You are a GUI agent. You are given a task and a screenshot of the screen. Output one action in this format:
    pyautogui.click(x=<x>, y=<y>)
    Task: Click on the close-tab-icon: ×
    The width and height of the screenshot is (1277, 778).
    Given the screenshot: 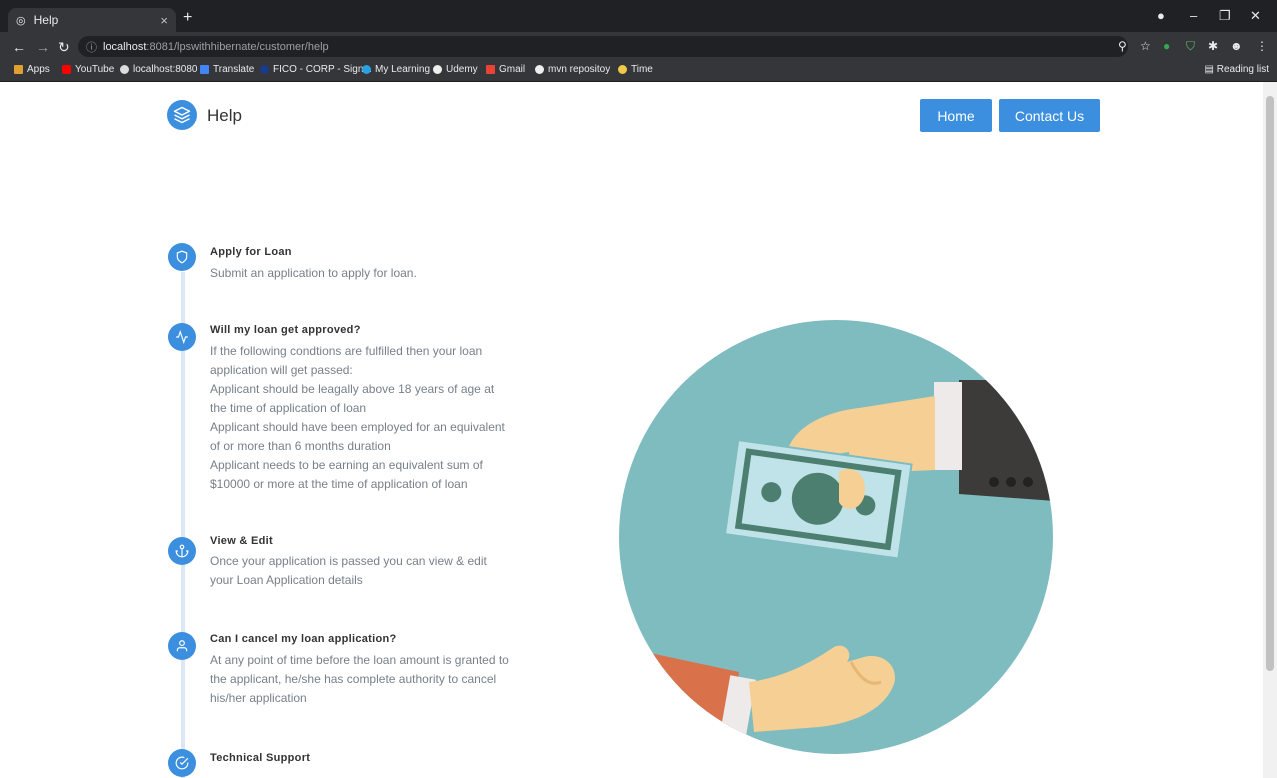 What is the action you would take?
    pyautogui.click(x=164, y=20)
    